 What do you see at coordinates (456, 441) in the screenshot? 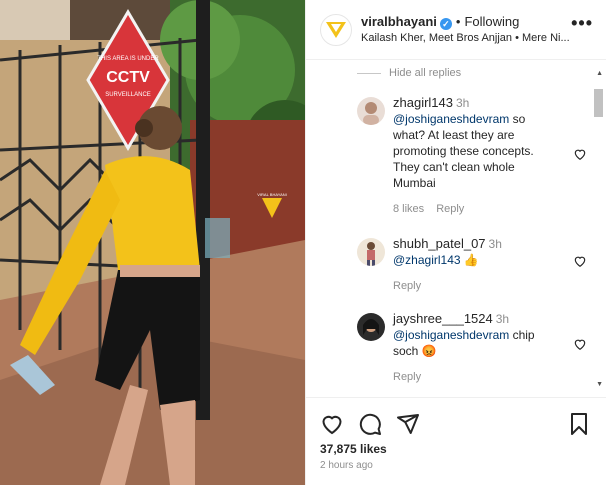
I see `post-footer: 37,875 likes 2 hours ago` at bounding box center [456, 441].